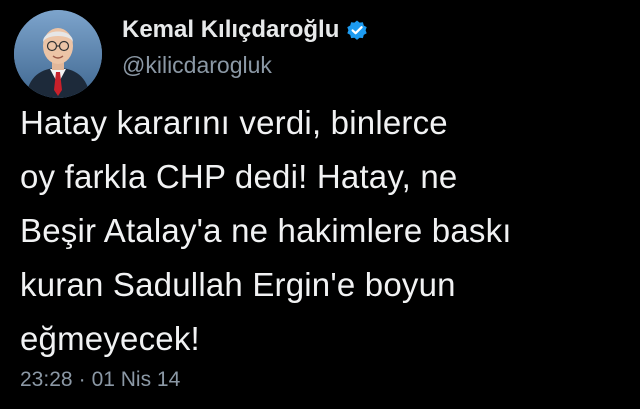 The image size is (640, 409). I want to click on verified-badge-icon, so click(357, 30).